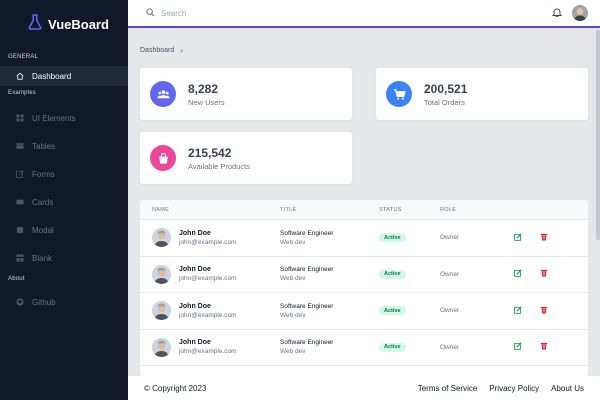 This screenshot has height=400, width=600. I want to click on sidebar-item-label: Blank, so click(42, 258).